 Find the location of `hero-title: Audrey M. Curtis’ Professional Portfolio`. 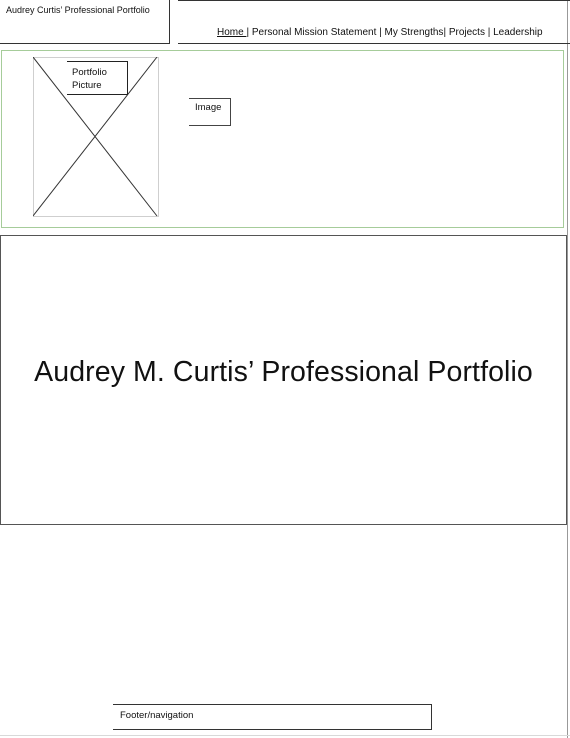

hero-title: Audrey M. Curtis’ Professional Portfolio is located at coordinates (283, 372).